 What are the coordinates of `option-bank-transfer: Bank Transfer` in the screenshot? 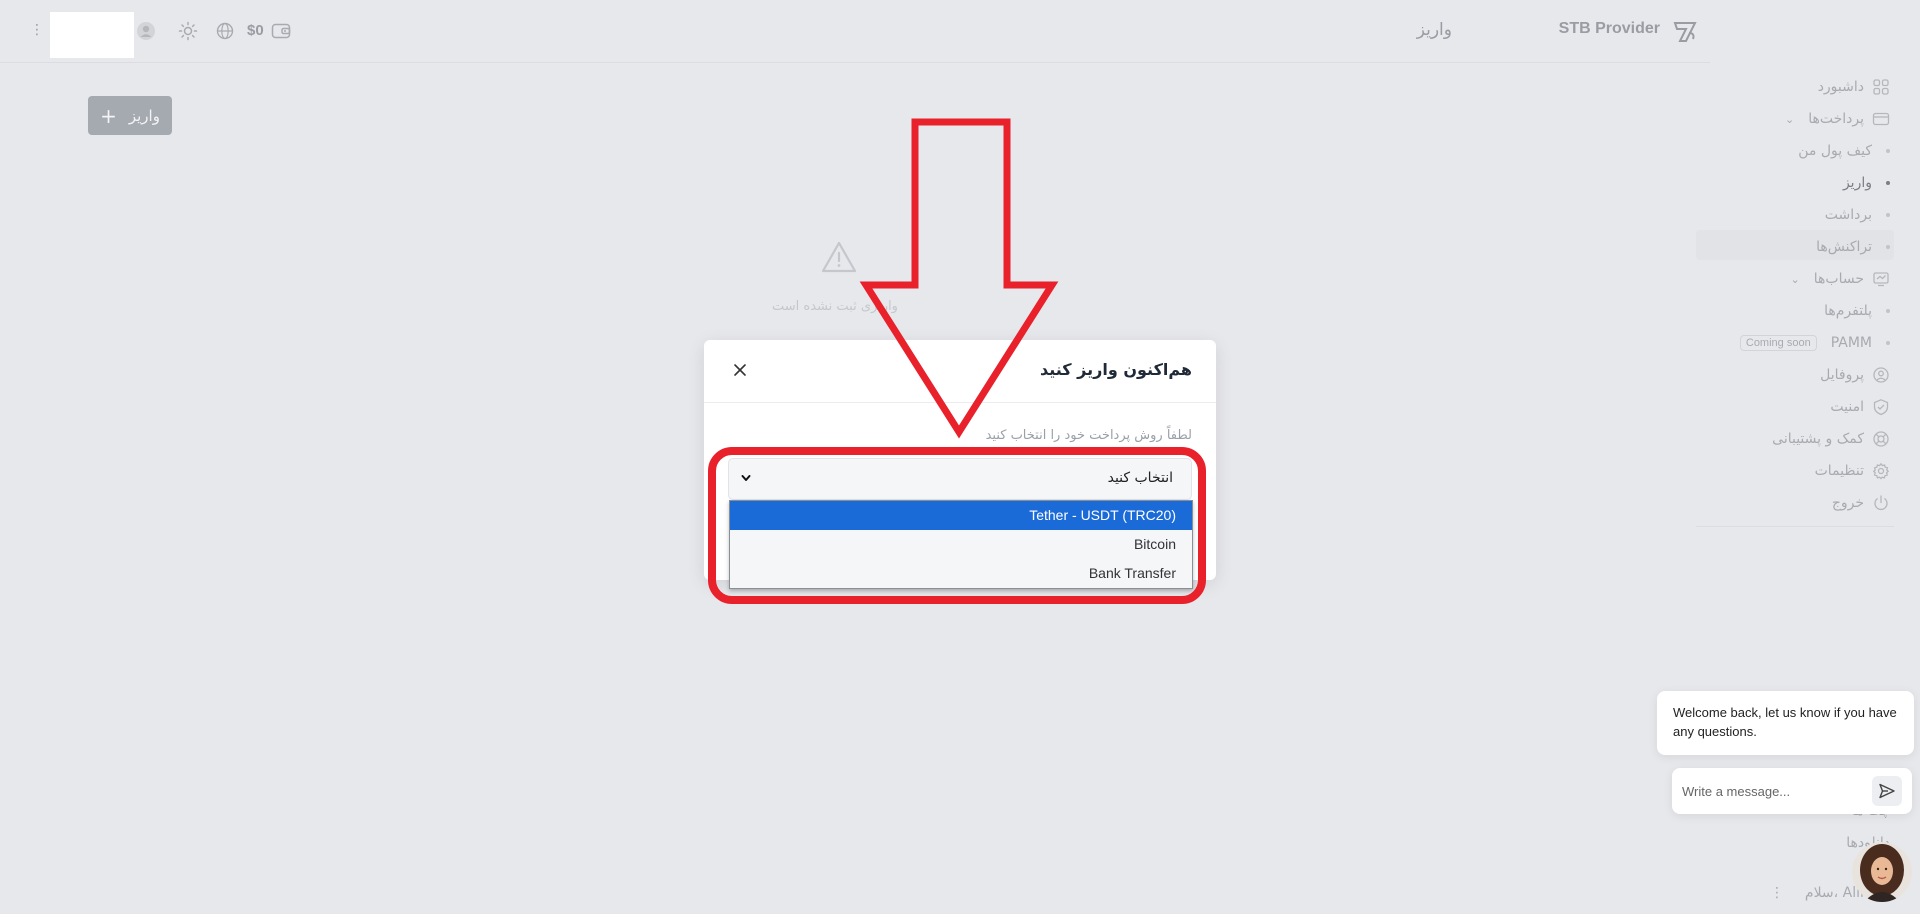 It's located at (961, 573).